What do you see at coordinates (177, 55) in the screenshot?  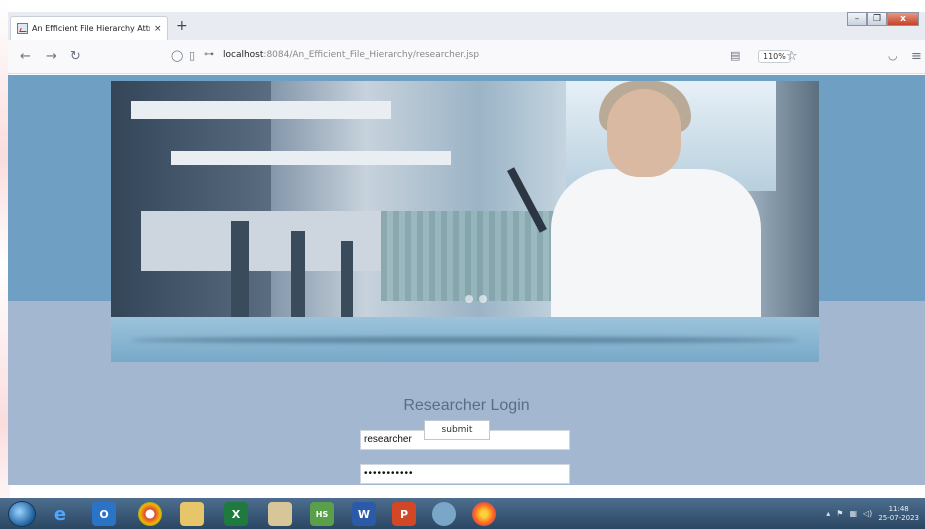 I see `shield-icon: ◯` at bounding box center [177, 55].